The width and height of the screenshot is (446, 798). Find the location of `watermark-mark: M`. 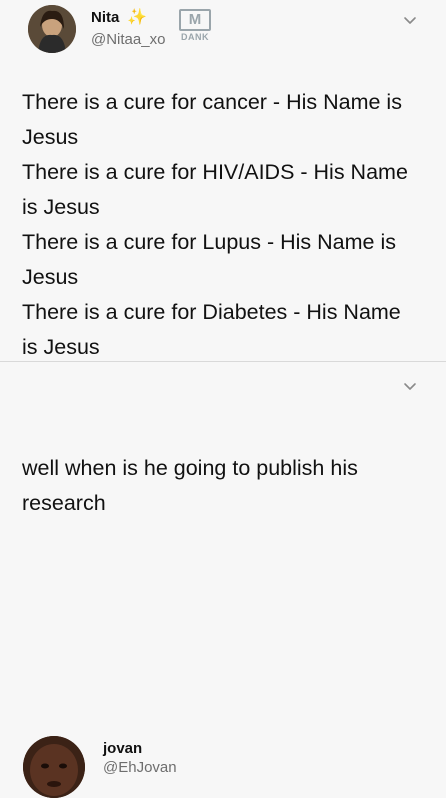

watermark-mark: M is located at coordinates (195, 20).